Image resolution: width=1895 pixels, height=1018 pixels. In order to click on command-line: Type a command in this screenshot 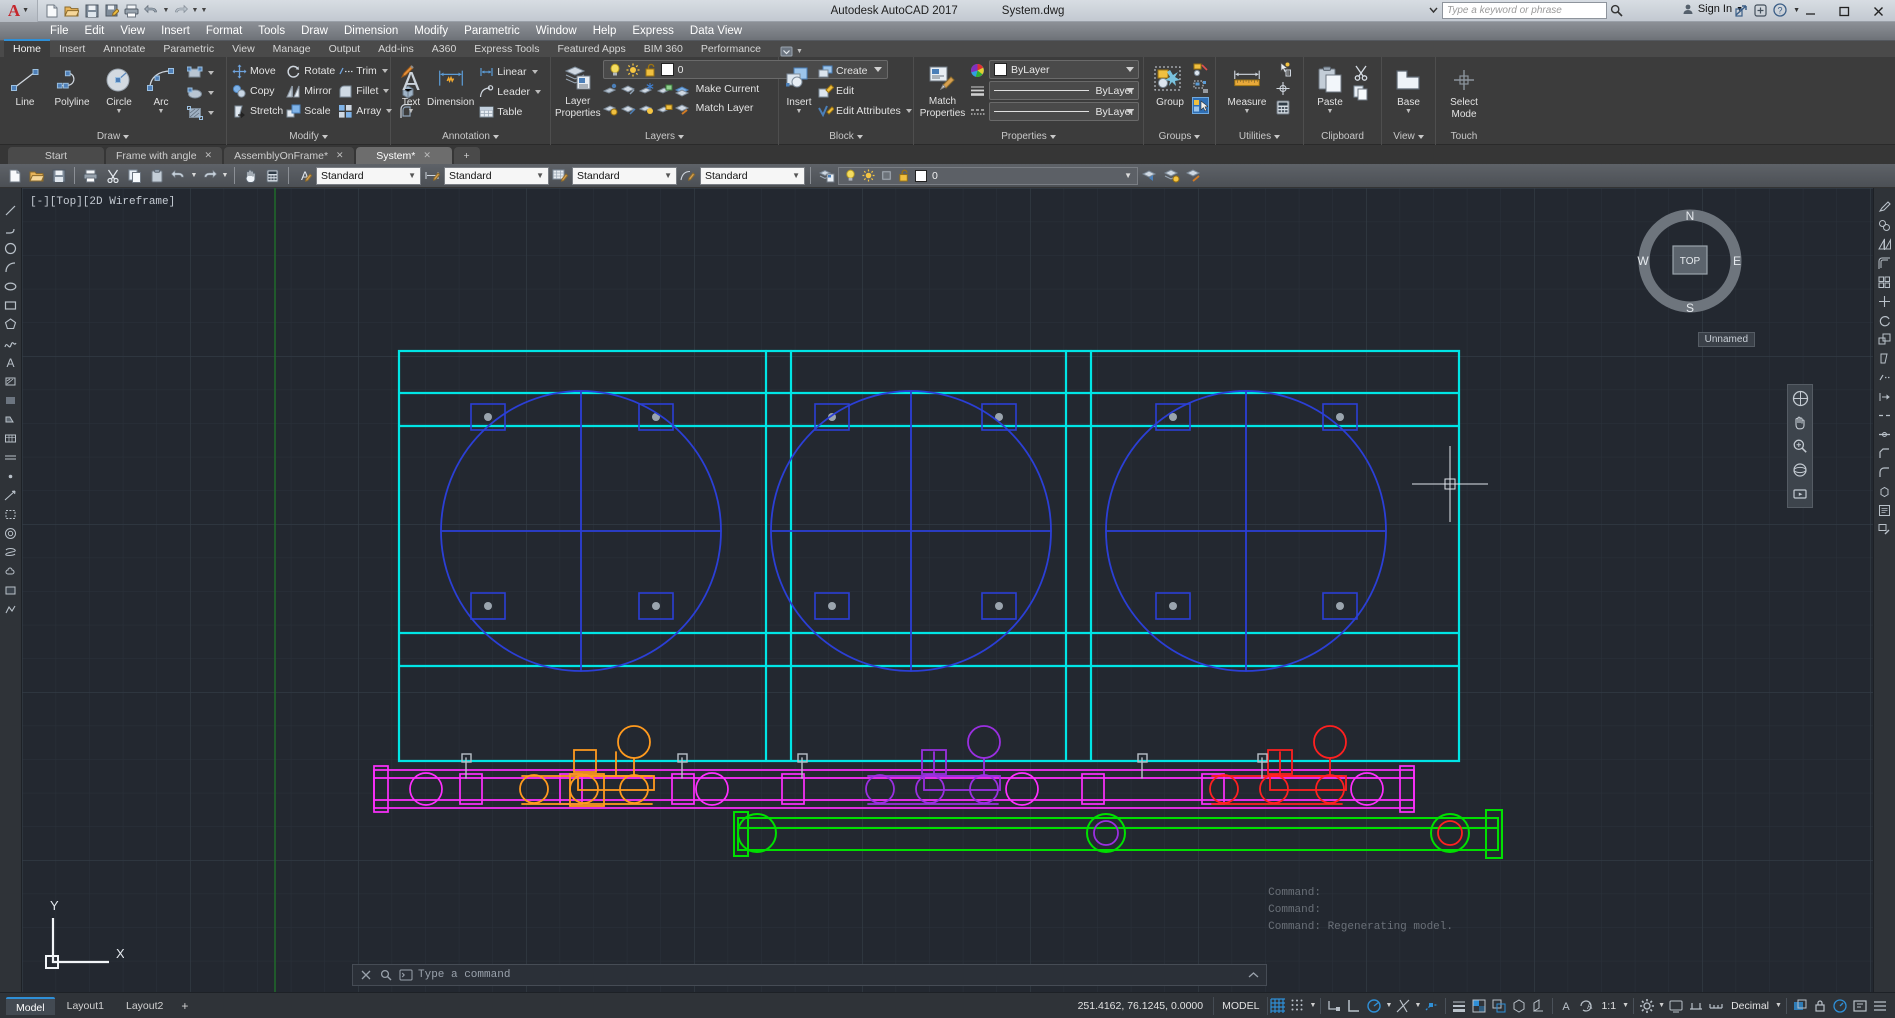, I will do `click(809, 975)`.